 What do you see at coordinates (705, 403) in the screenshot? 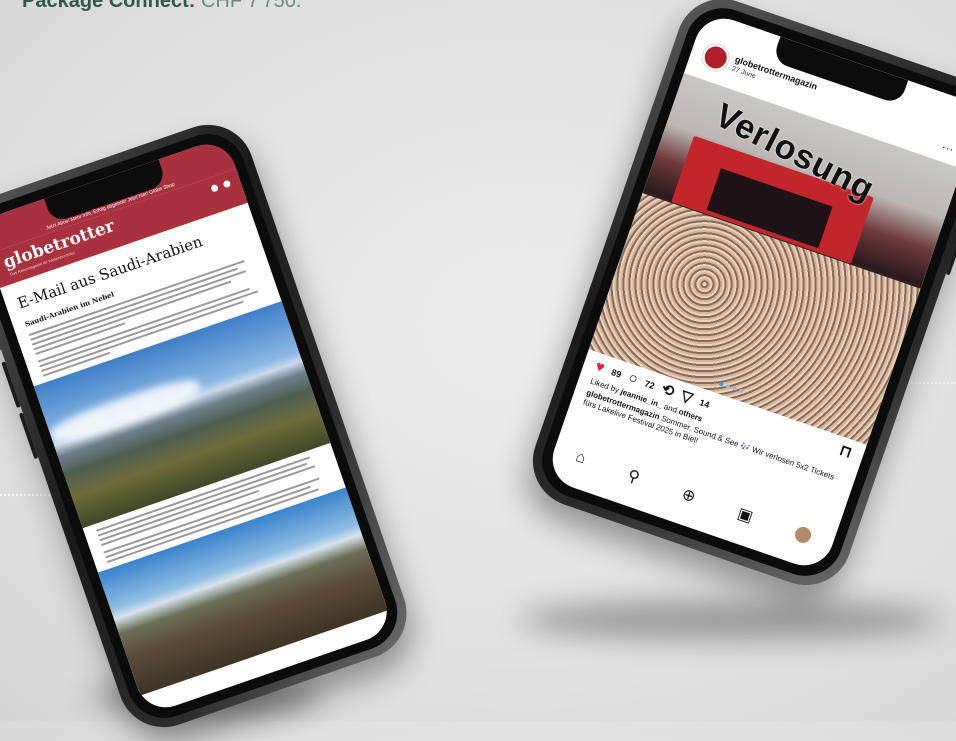
I see `share-count: 14` at bounding box center [705, 403].